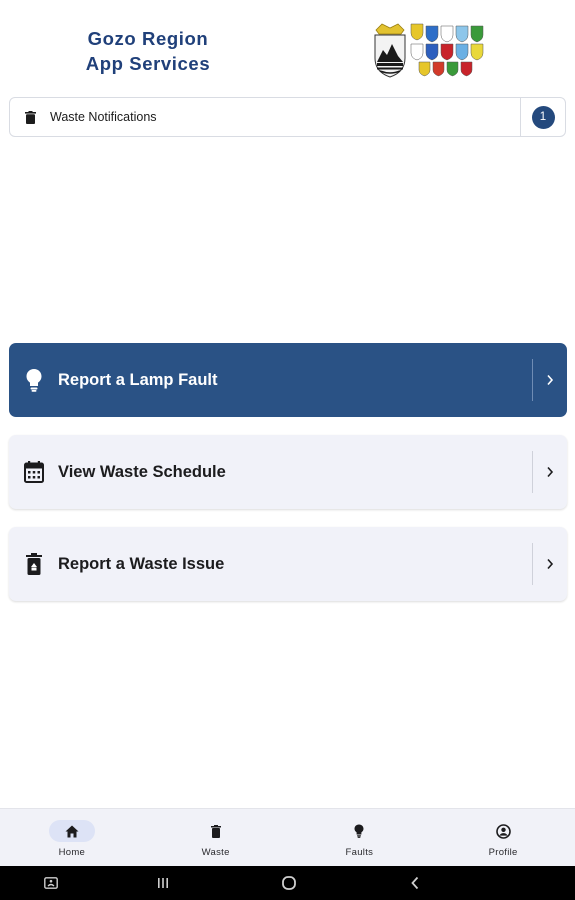 This screenshot has height=900, width=575. What do you see at coordinates (287, 47) in the screenshot?
I see `app-header: Gozo Region App Services` at bounding box center [287, 47].